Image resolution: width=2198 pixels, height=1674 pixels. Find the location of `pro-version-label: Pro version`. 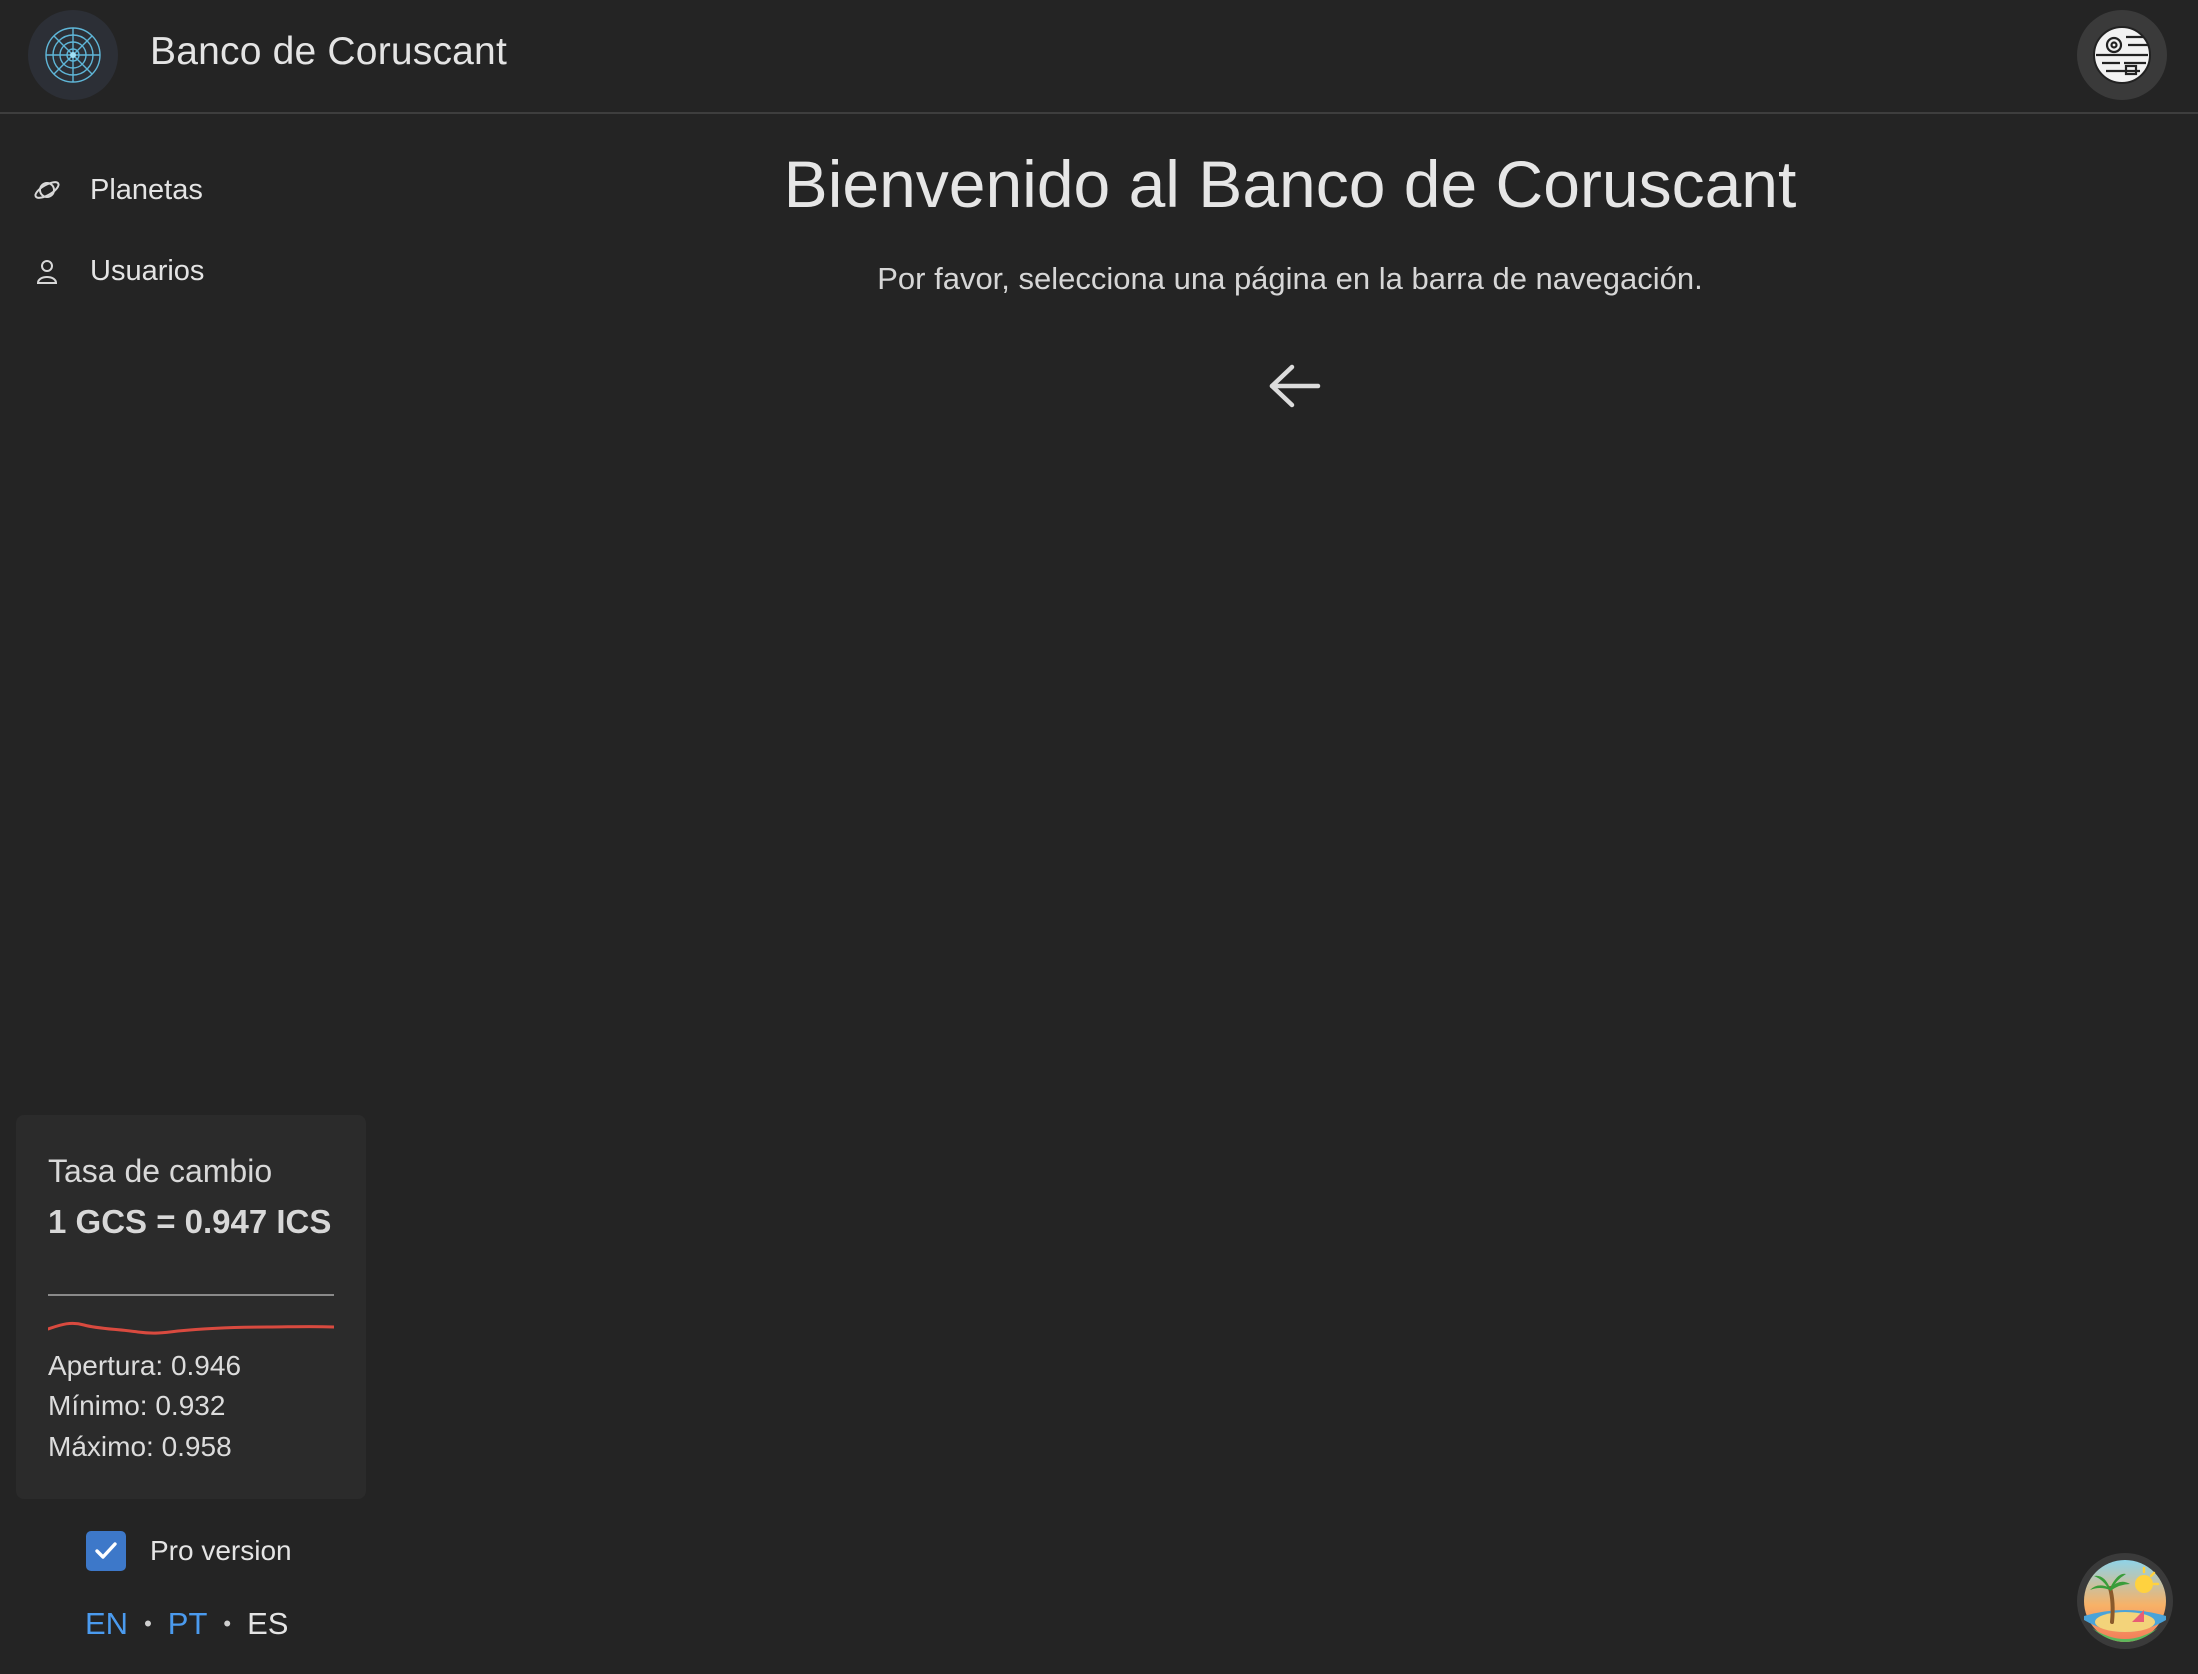

pro-version-label: Pro version is located at coordinates (221, 1550).